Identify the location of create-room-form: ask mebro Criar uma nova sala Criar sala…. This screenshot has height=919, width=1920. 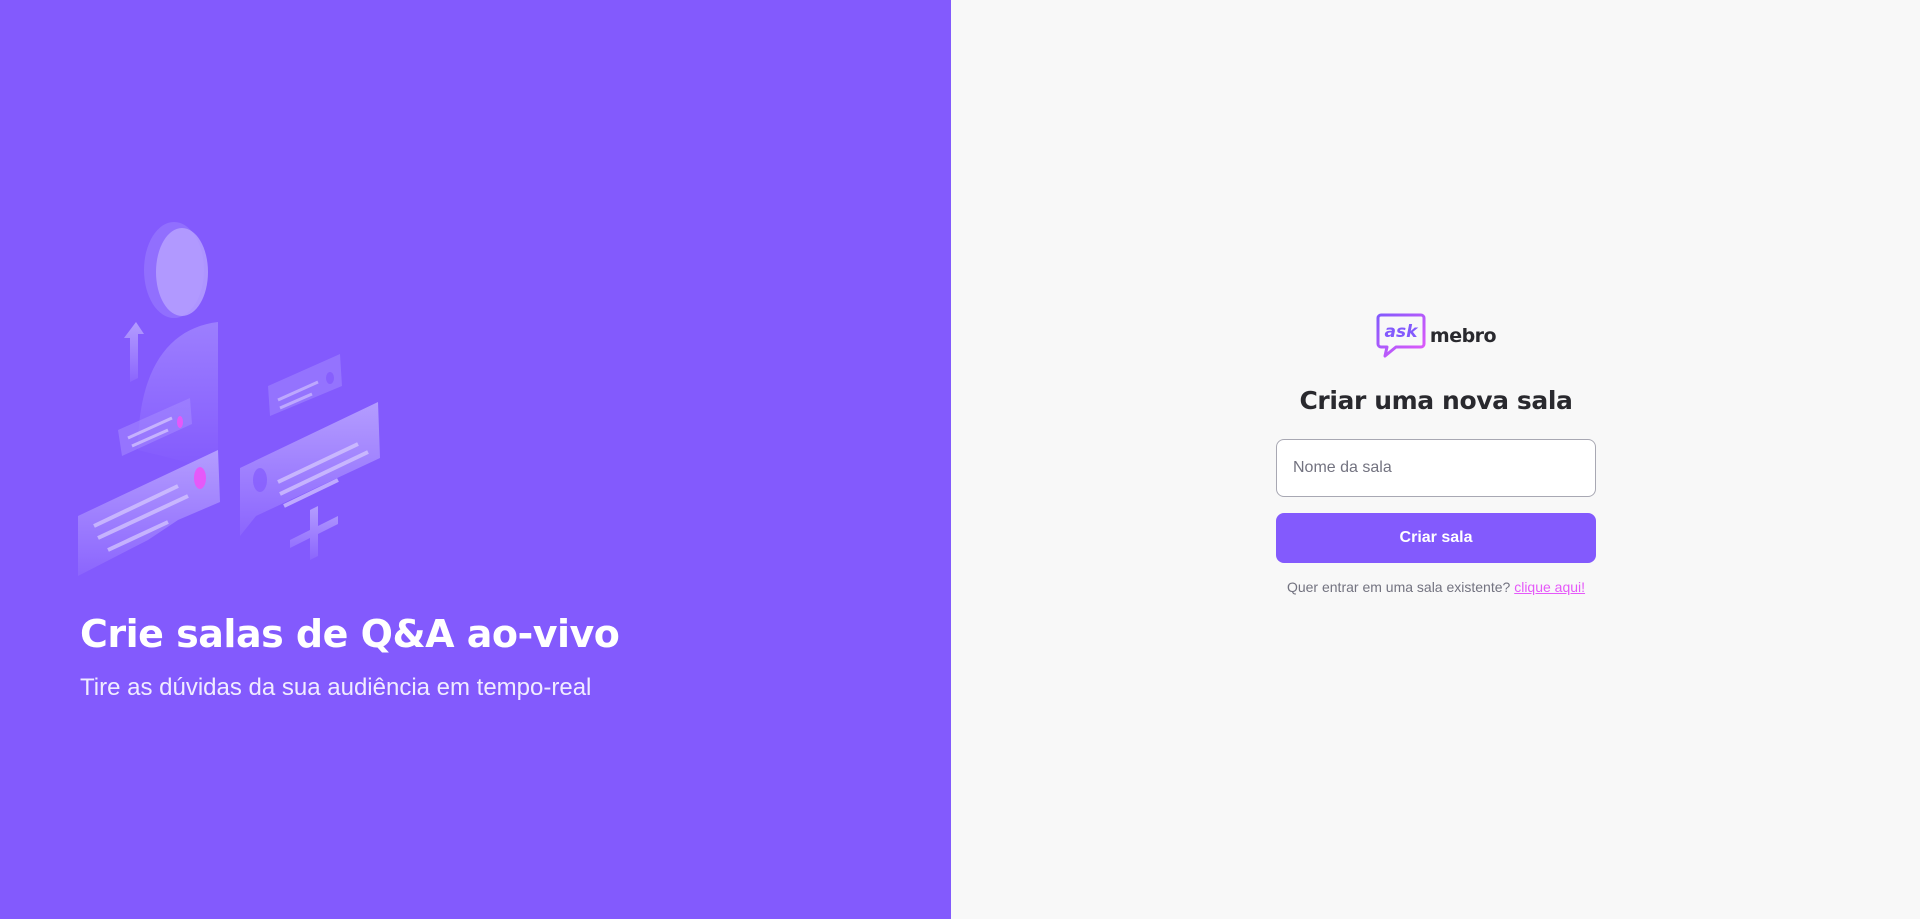
(1436, 460).